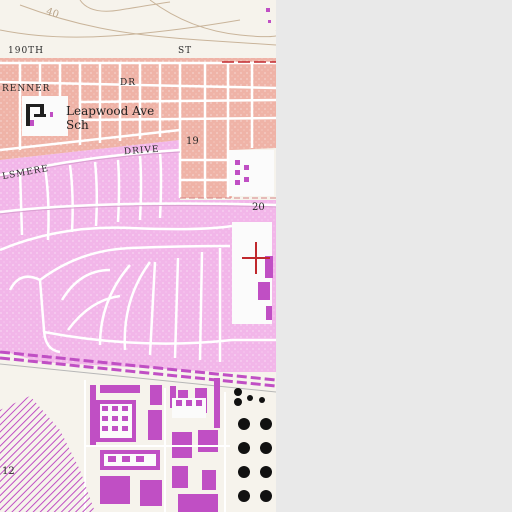 This screenshot has height=512, width=512. I want to click on street-label-190th: 190TH, so click(26, 51).